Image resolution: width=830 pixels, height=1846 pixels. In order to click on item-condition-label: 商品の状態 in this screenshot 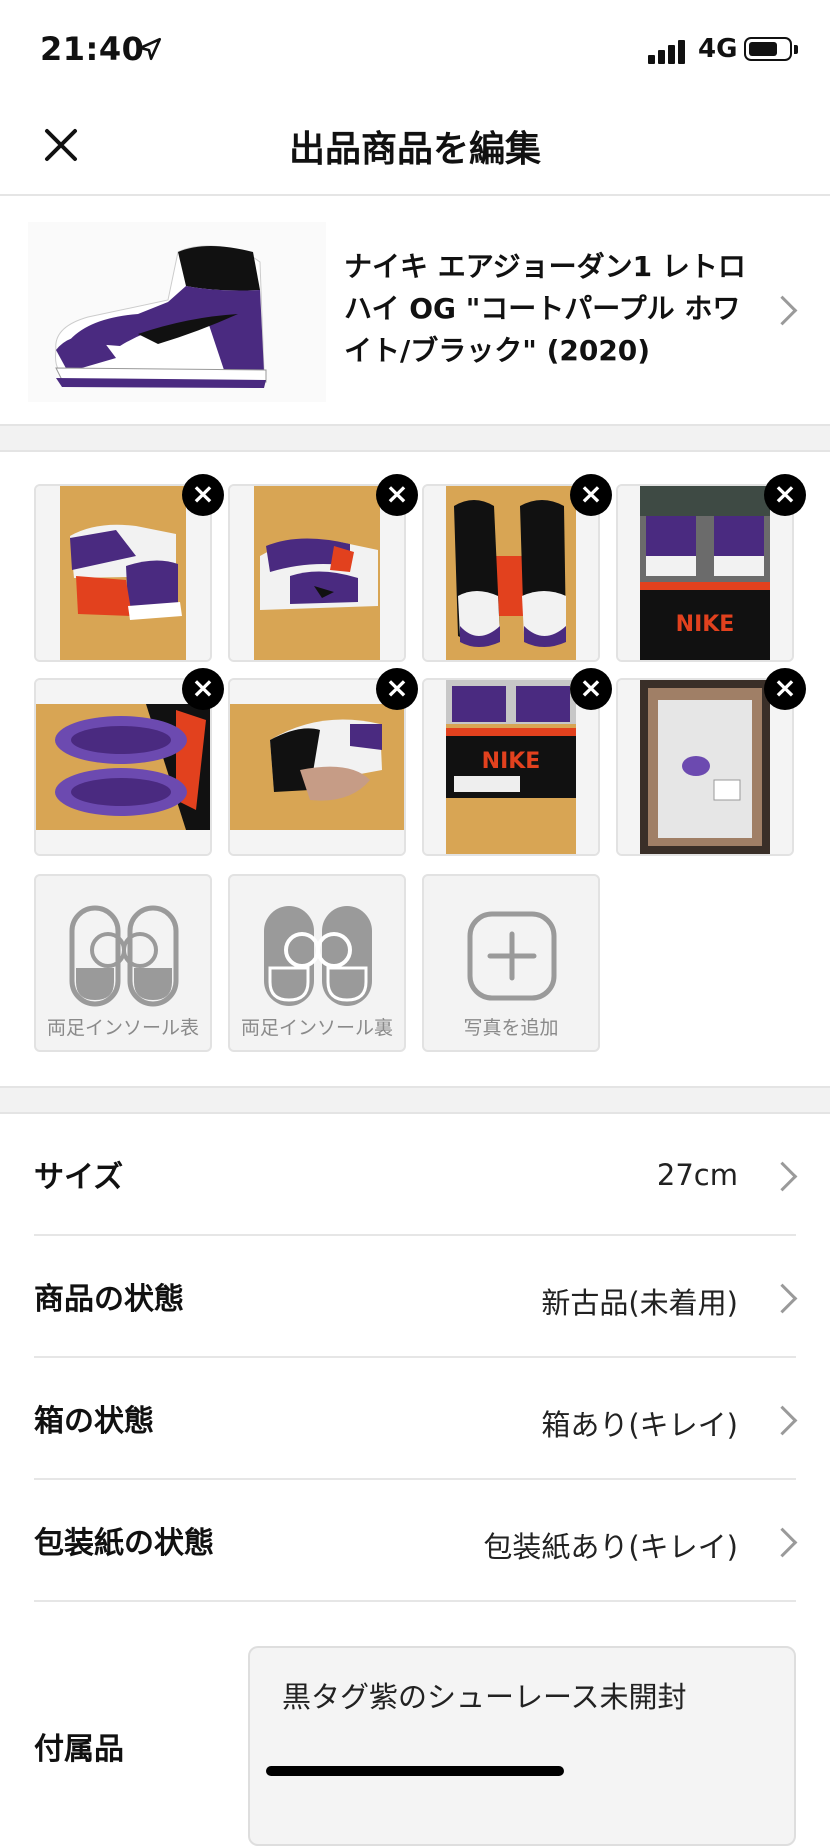, I will do `click(109, 1299)`.